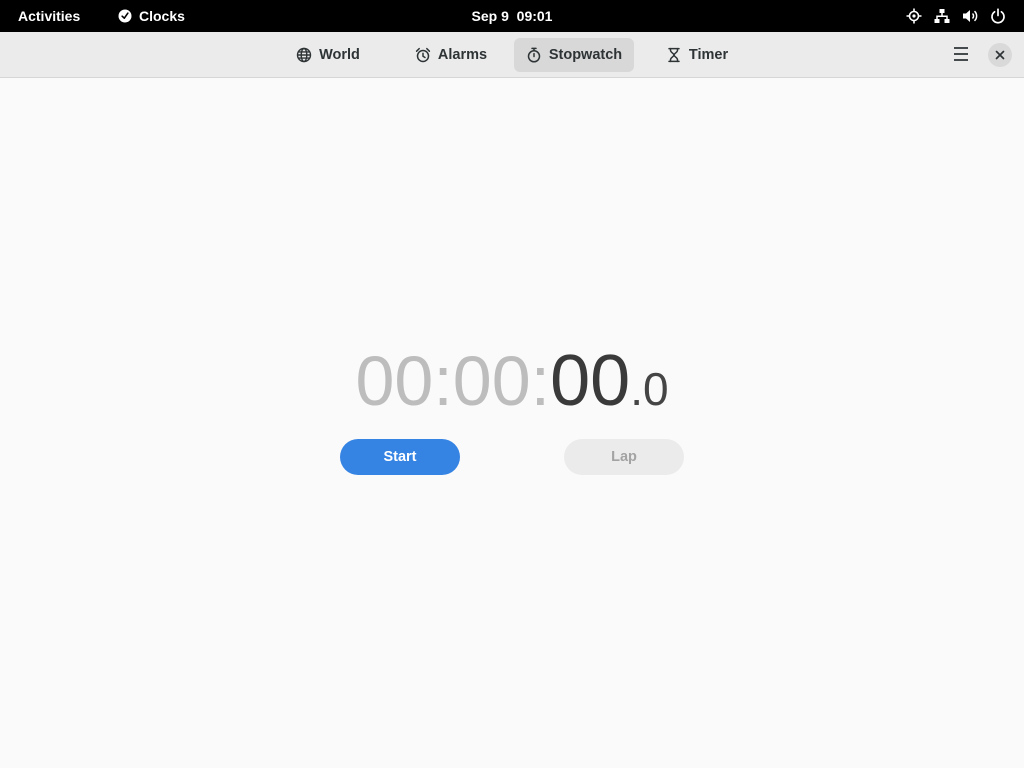 Image resolution: width=1024 pixels, height=768 pixels. Describe the element at coordinates (400, 457) in the screenshot. I see `start-button: Start` at that location.